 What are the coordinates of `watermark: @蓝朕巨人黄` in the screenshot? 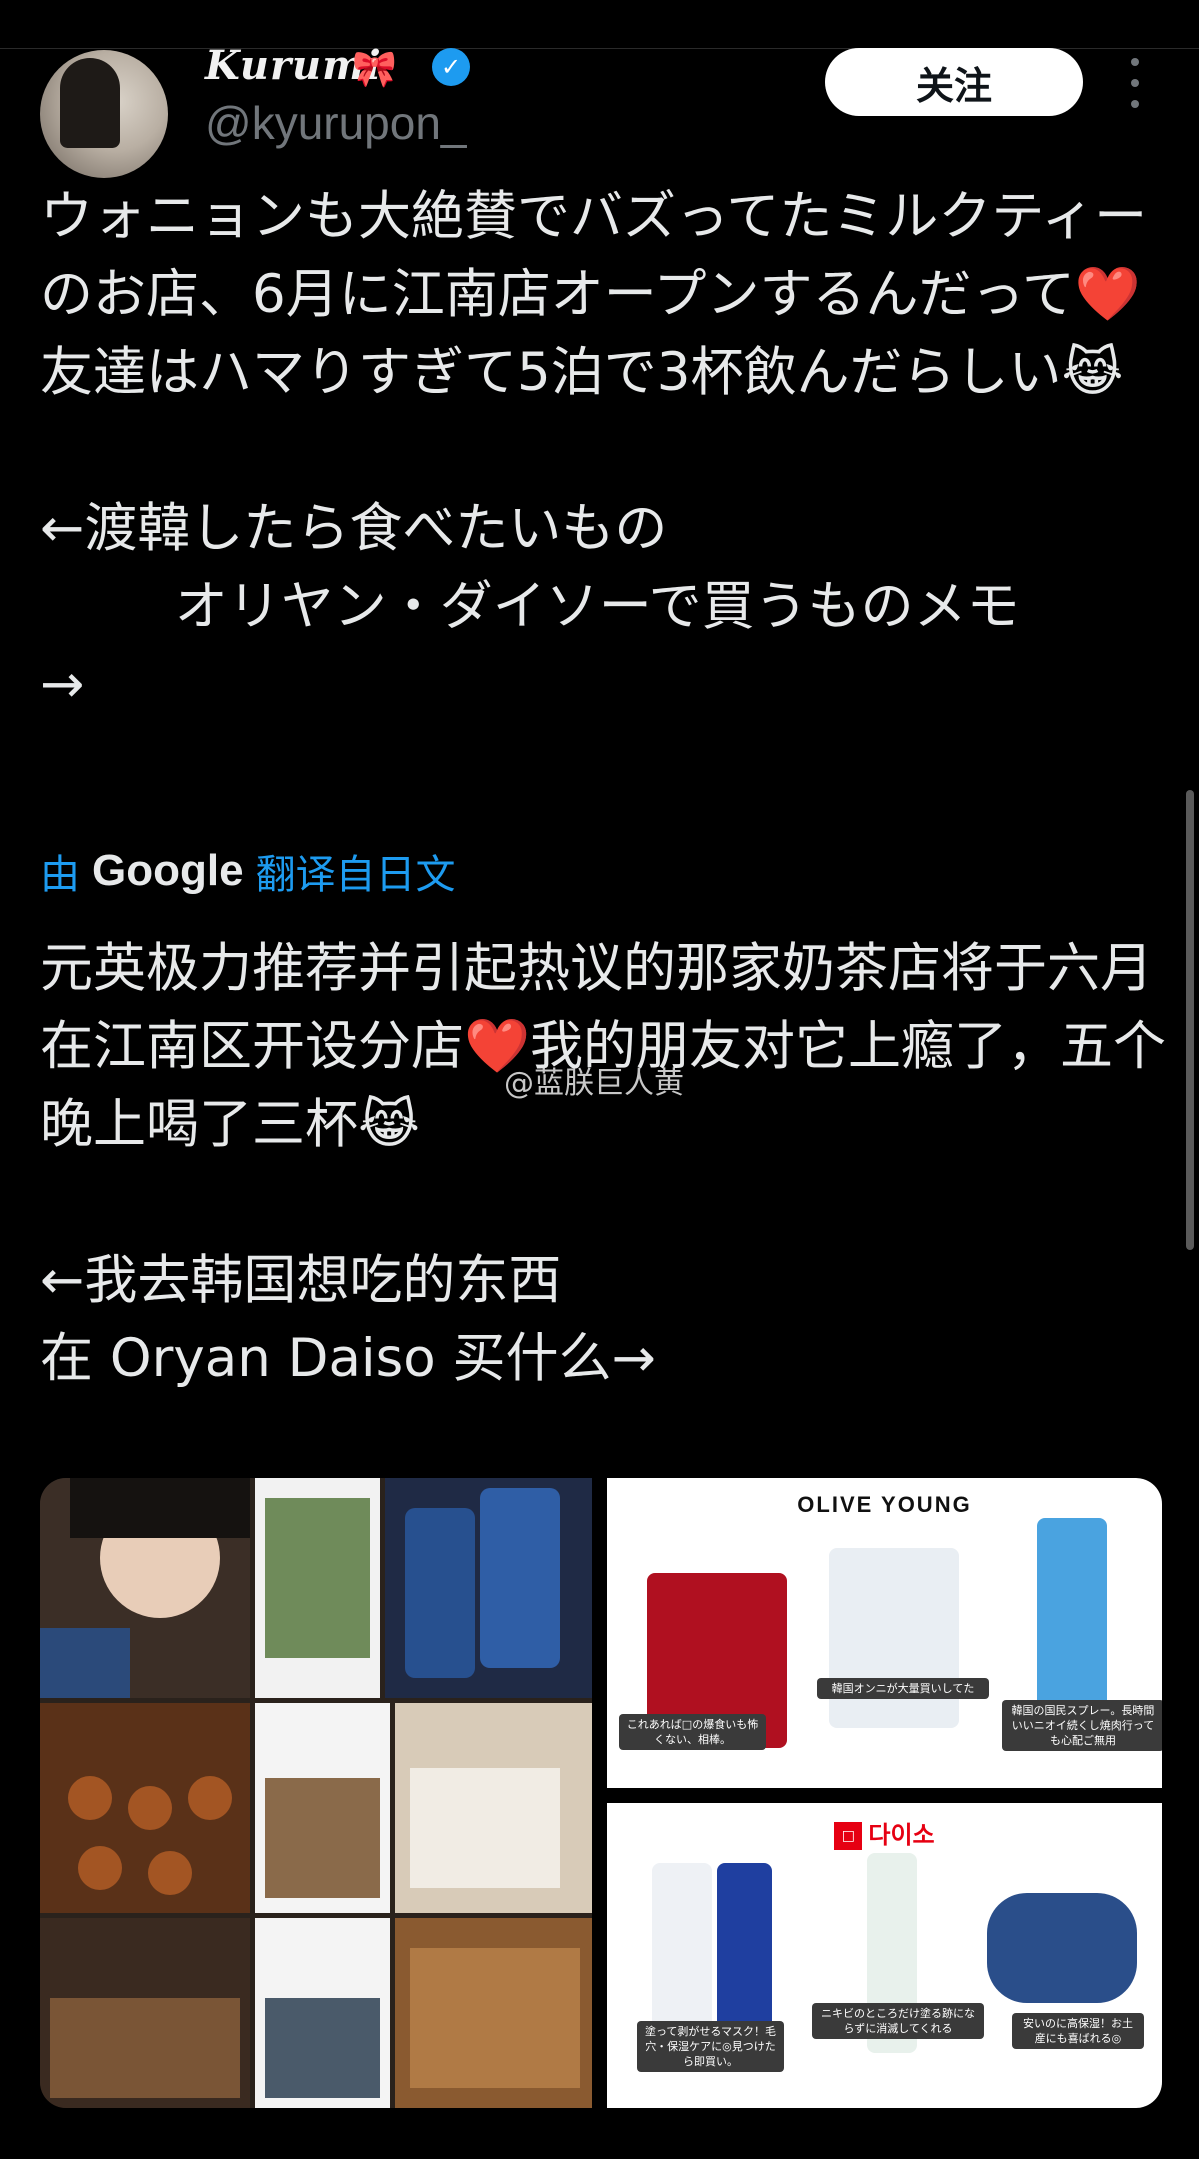 It's located at (594, 1083).